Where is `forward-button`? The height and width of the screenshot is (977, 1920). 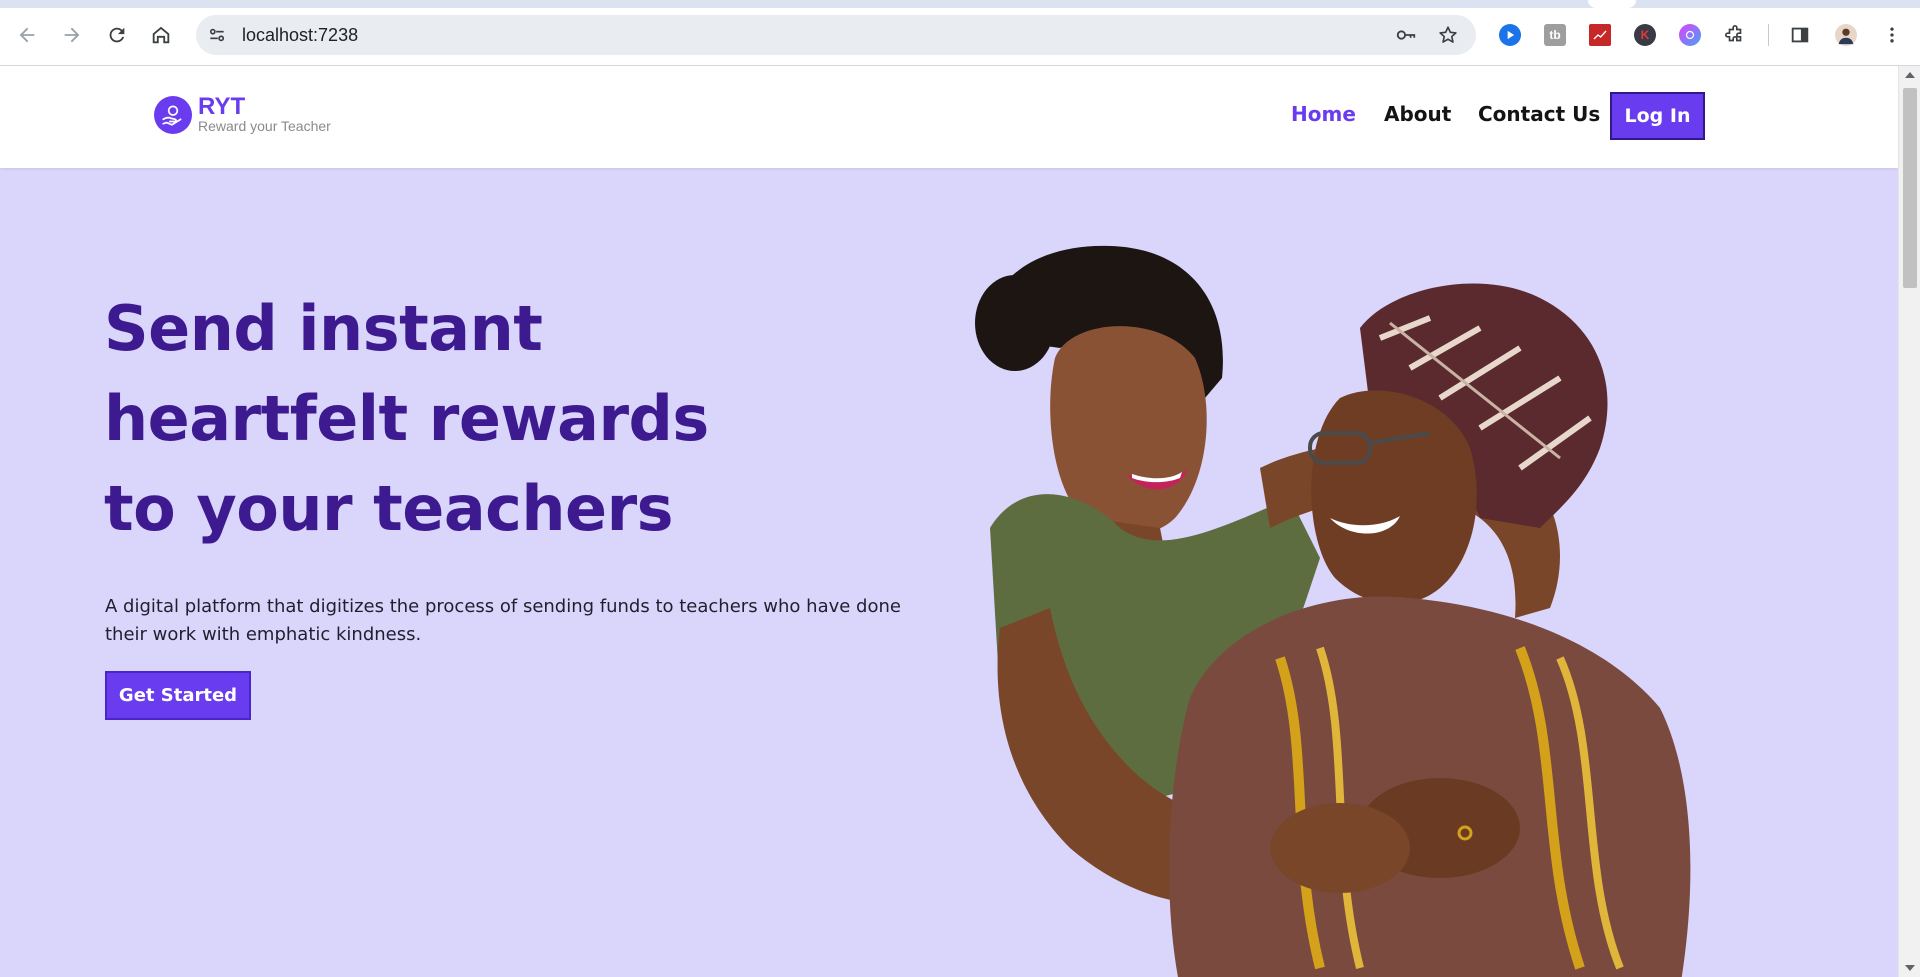
forward-button is located at coordinates (72, 35).